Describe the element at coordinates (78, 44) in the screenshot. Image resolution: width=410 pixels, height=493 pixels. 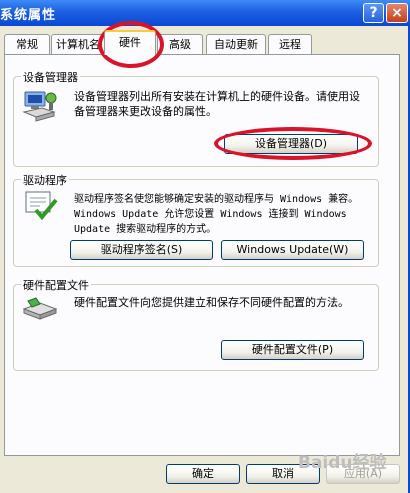
I see `tab-computer-name: 计算机名` at that location.